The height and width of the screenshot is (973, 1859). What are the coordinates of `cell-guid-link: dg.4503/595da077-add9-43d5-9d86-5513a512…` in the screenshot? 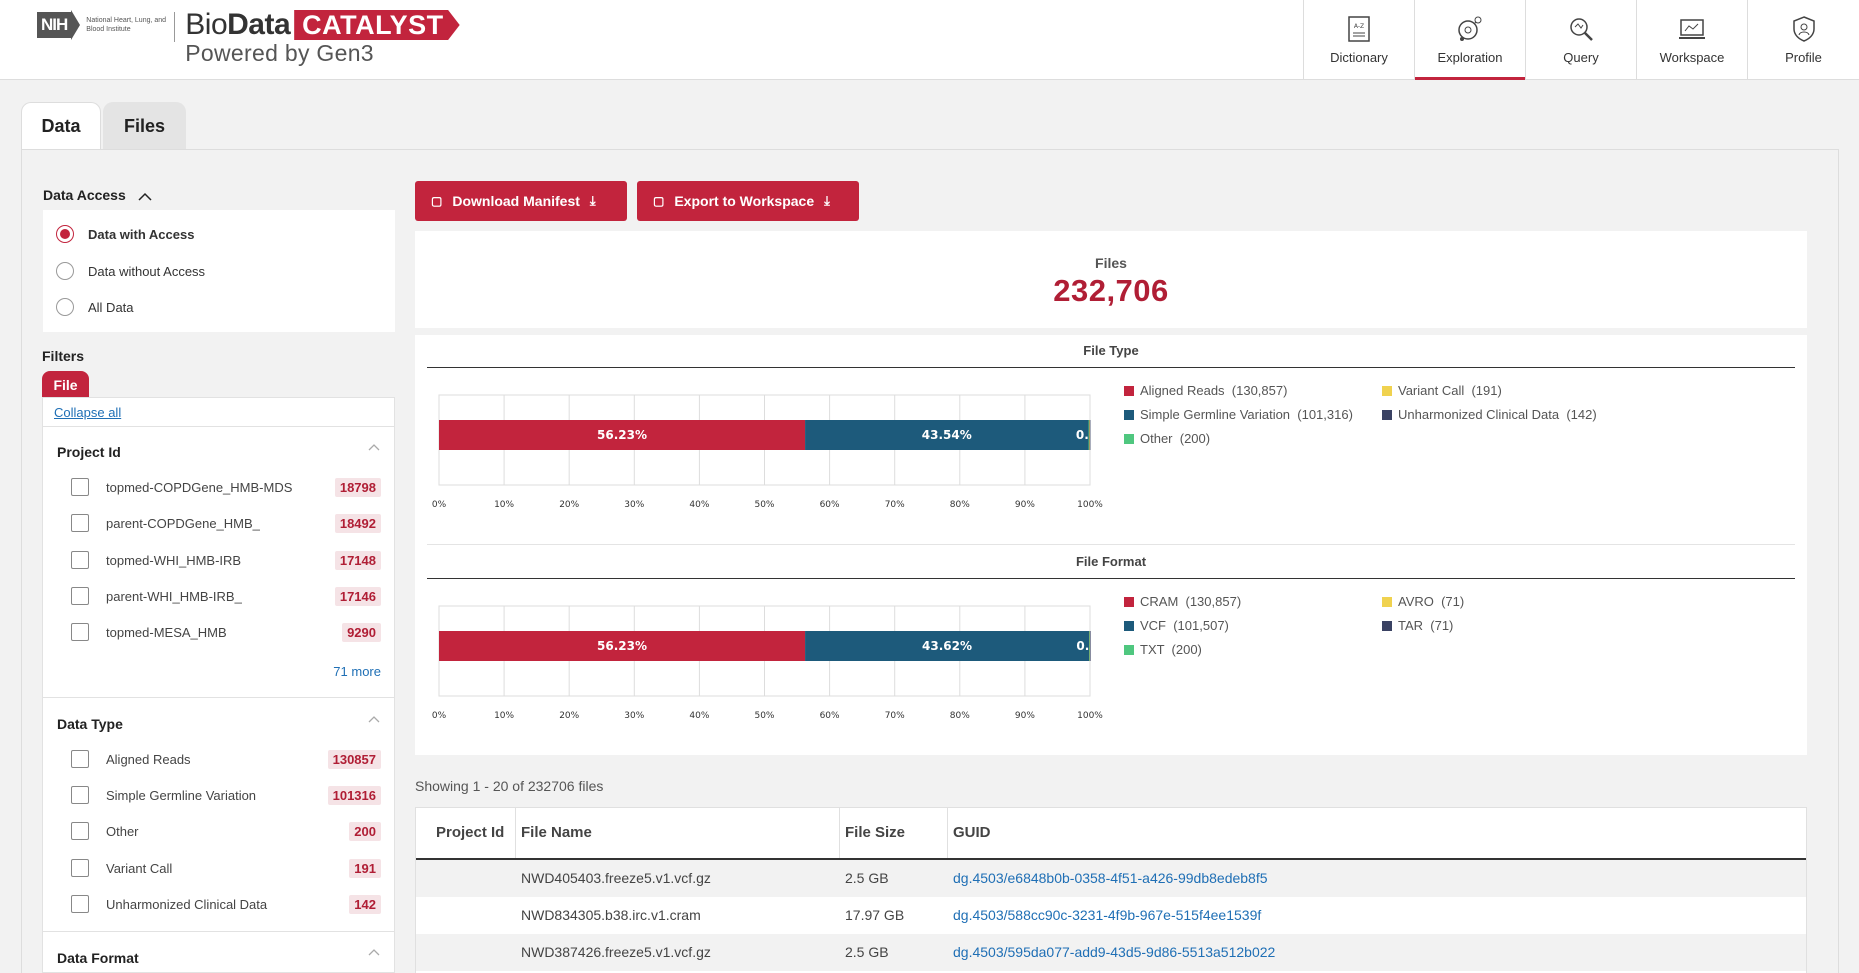 It's located at (1114, 952).